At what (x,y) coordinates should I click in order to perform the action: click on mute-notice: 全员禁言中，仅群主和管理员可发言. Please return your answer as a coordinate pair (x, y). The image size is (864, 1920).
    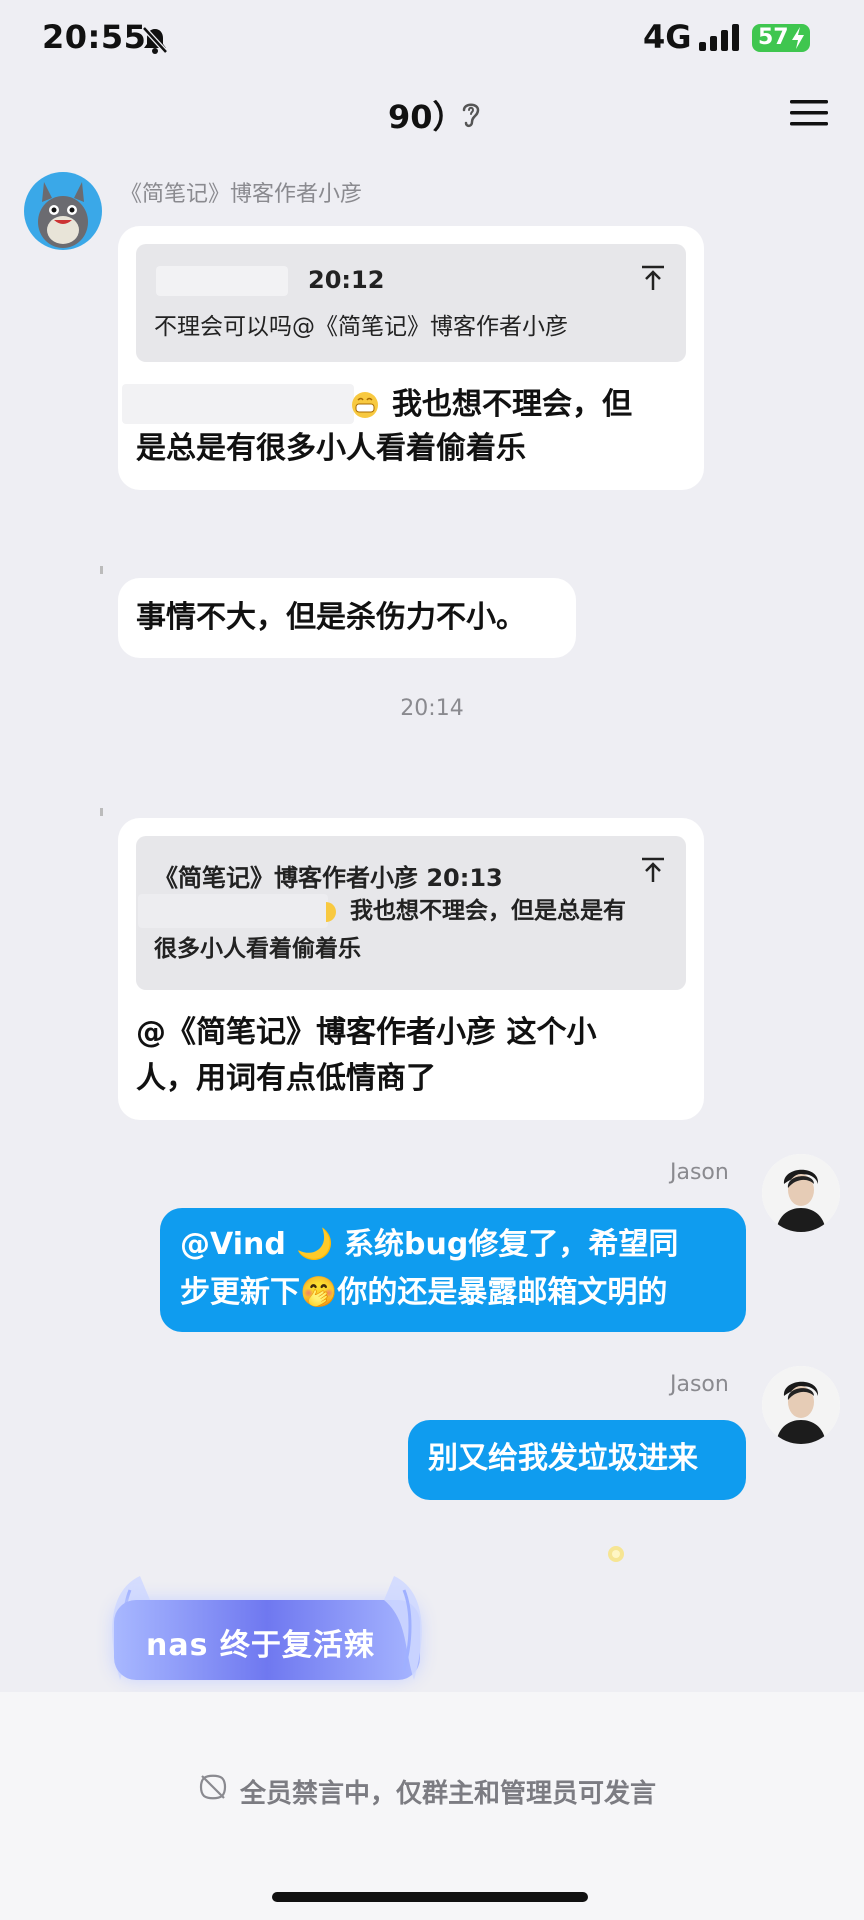
    Looking at the image, I should click on (448, 1794).